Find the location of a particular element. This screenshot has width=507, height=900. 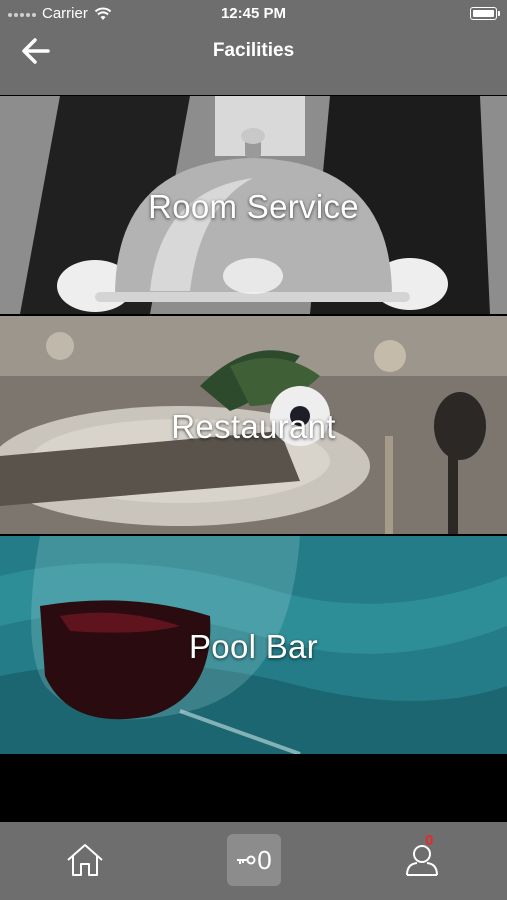

page-title: Facilities is located at coordinates (253, 50).